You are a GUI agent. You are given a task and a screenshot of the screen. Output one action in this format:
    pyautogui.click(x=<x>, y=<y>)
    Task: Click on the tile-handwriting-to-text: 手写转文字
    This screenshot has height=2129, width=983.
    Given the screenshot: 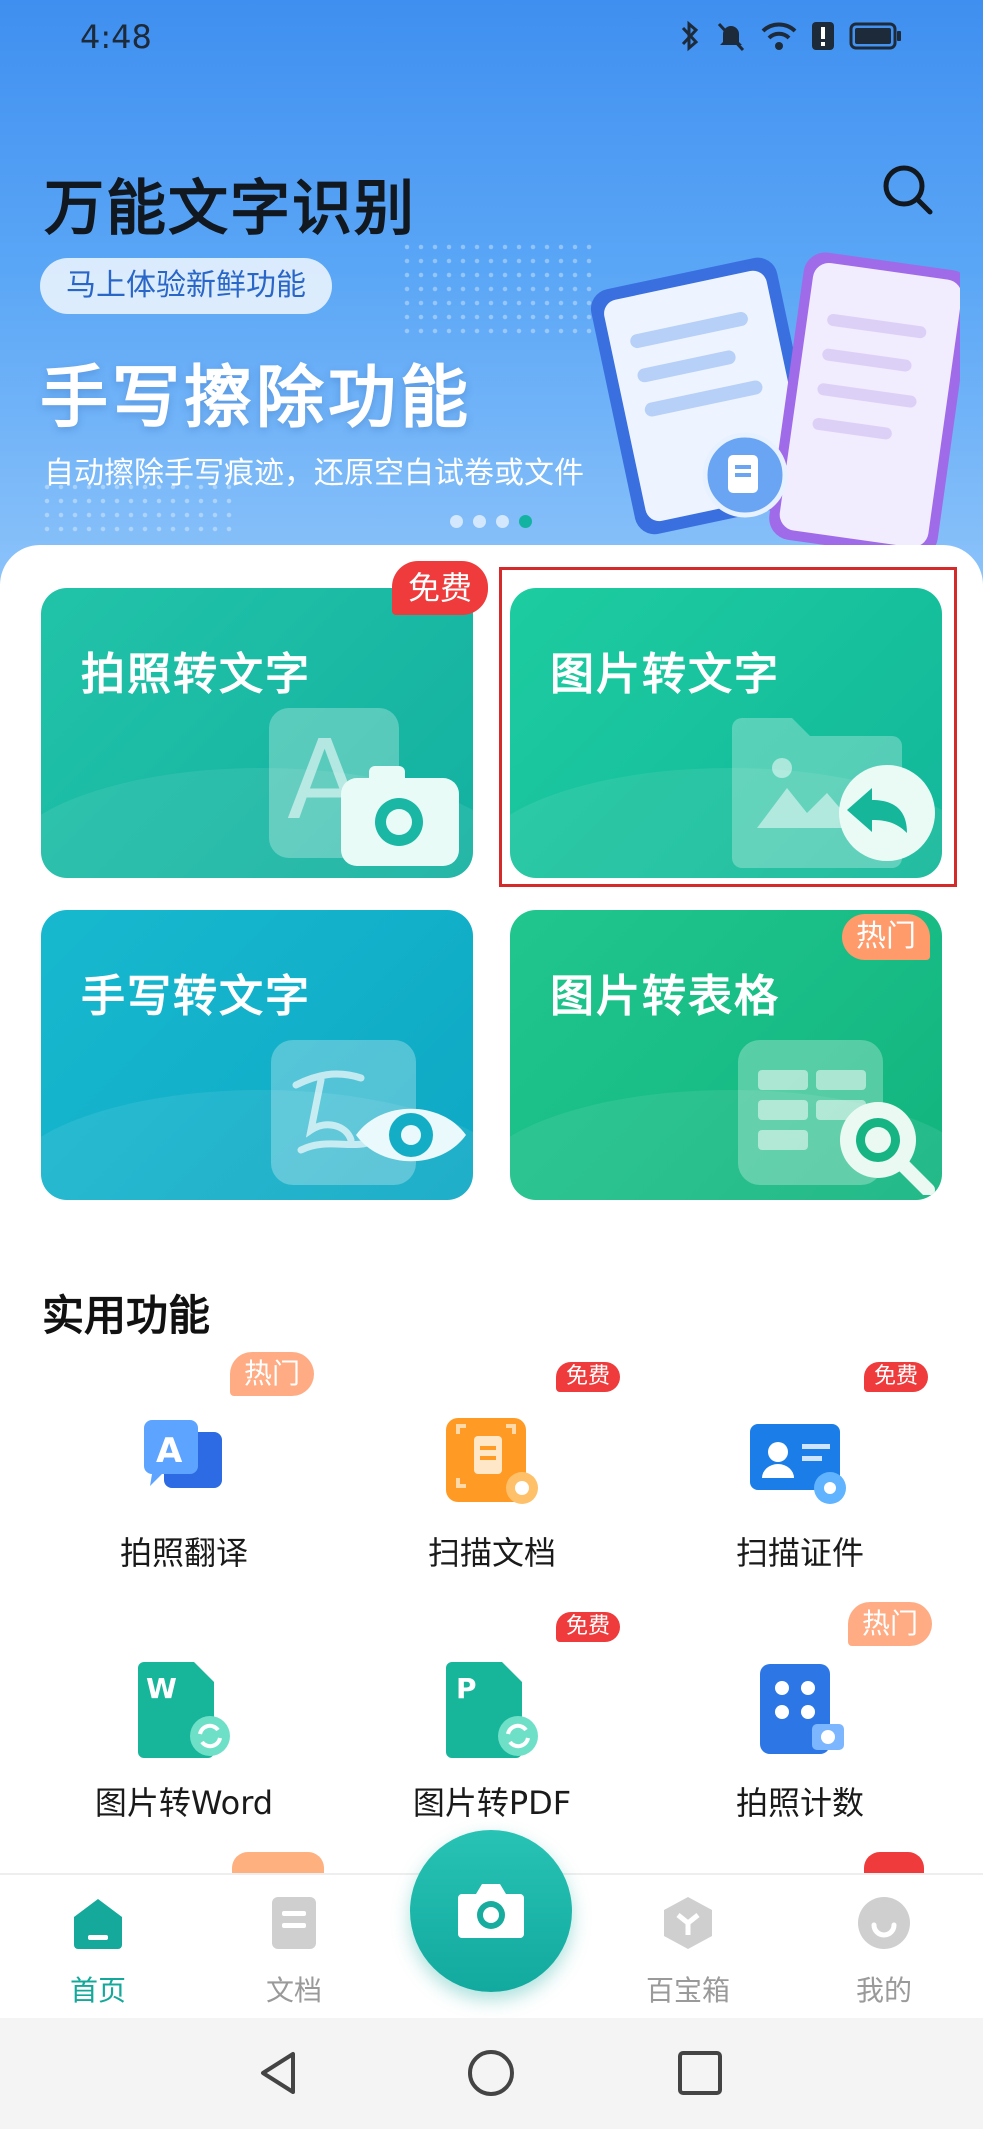 What is the action you would take?
    pyautogui.click(x=257, y=1055)
    